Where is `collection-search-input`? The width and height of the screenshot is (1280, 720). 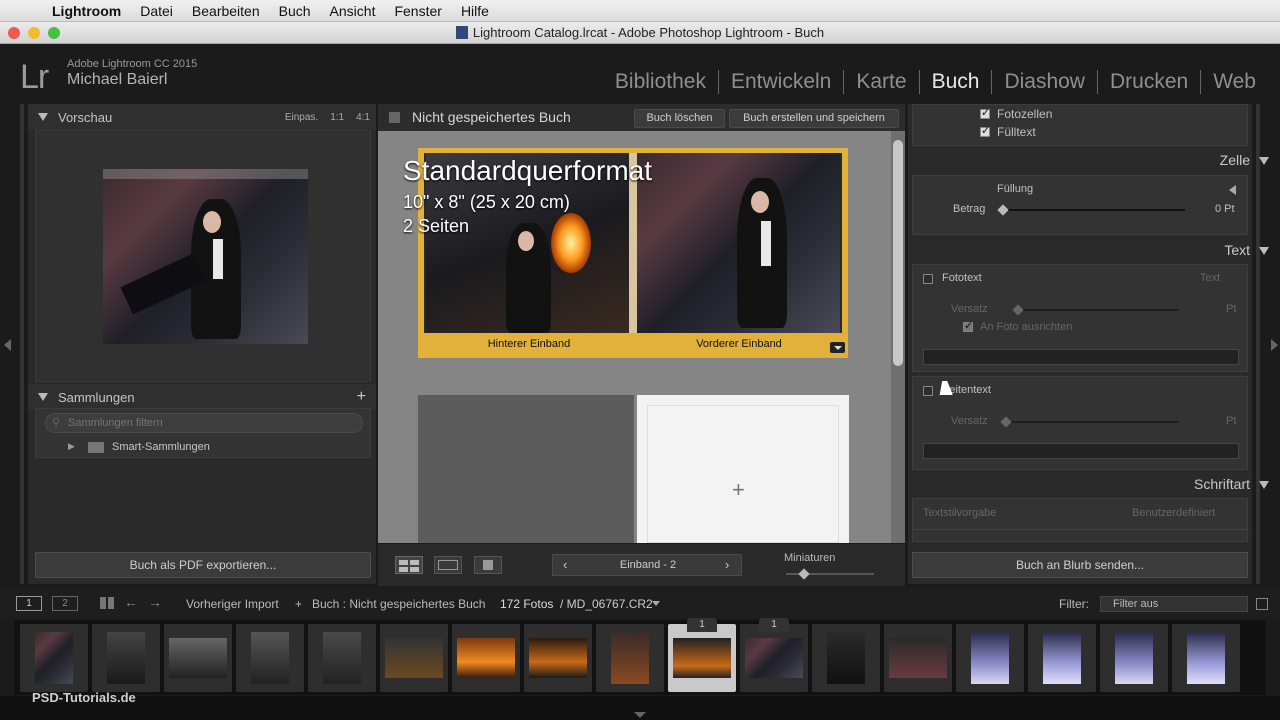
collection-search-input is located at coordinates (204, 423).